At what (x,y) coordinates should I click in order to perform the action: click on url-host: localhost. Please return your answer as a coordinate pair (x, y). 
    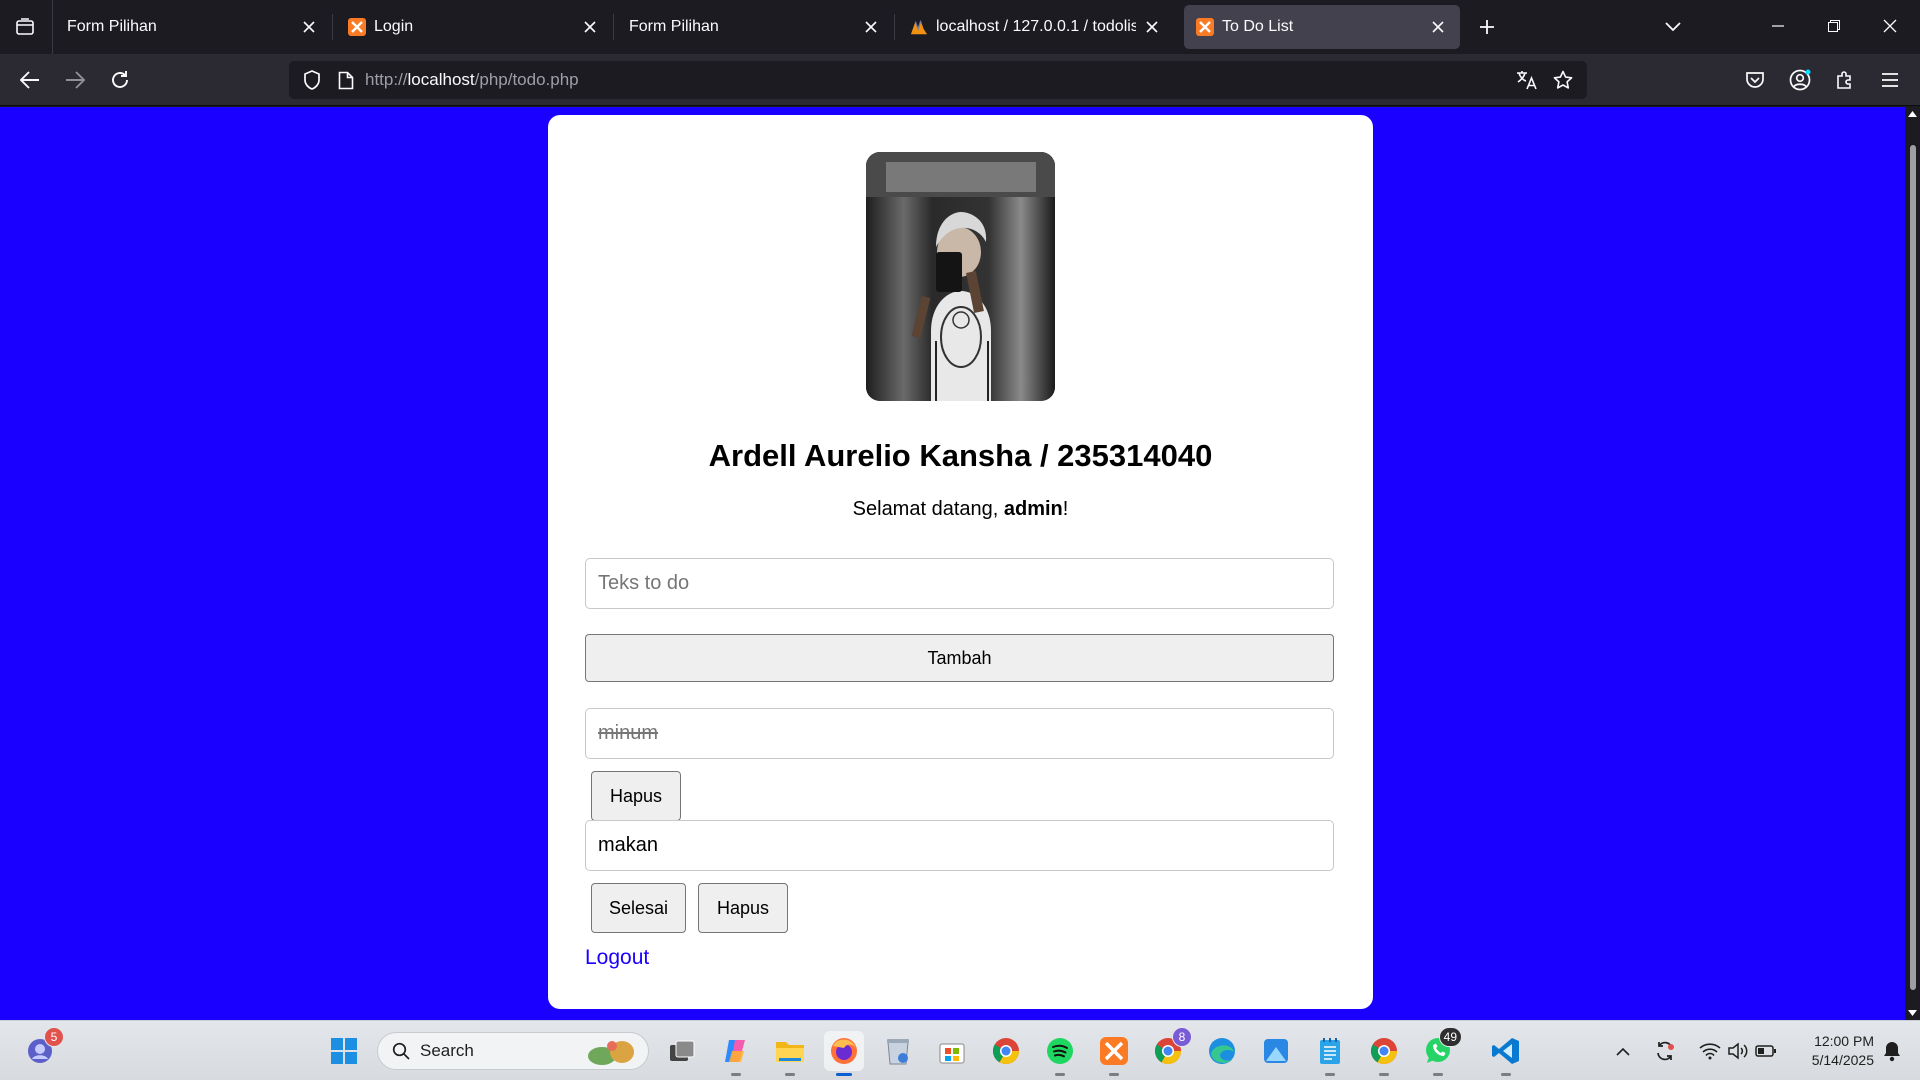
    Looking at the image, I should click on (441, 79).